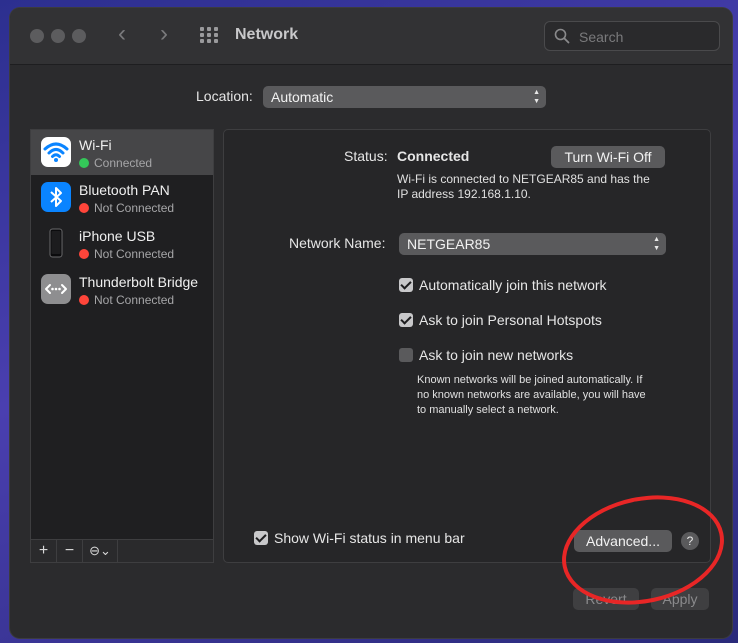 This screenshot has width=738, height=643. What do you see at coordinates (100, 551) in the screenshot?
I see `action-menu-button: ⊖⌄` at bounding box center [100, 551].